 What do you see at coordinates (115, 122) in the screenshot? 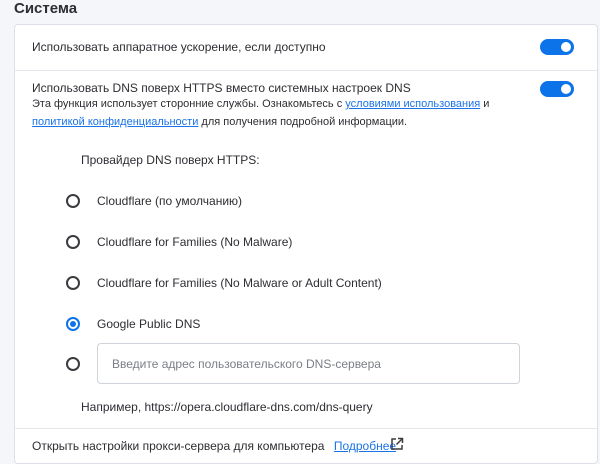
I see `privacy-policy-link: политикой конфиденциальности` at bounding box center [115, 122].